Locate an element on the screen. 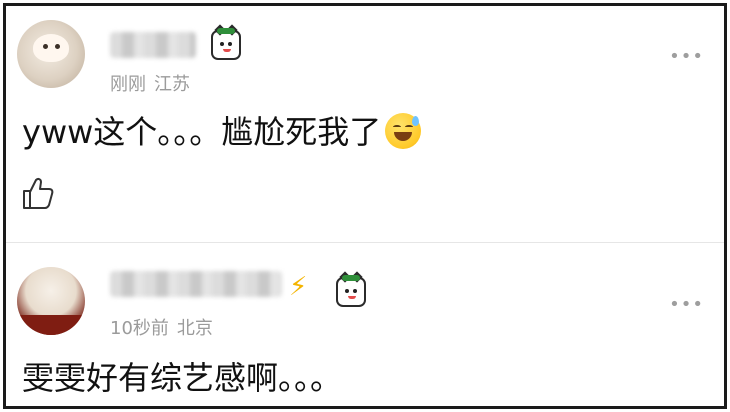 The width and height of the screenshot is (730, 412). comment-time: 10秒前 is located at coordinates (139, 328).